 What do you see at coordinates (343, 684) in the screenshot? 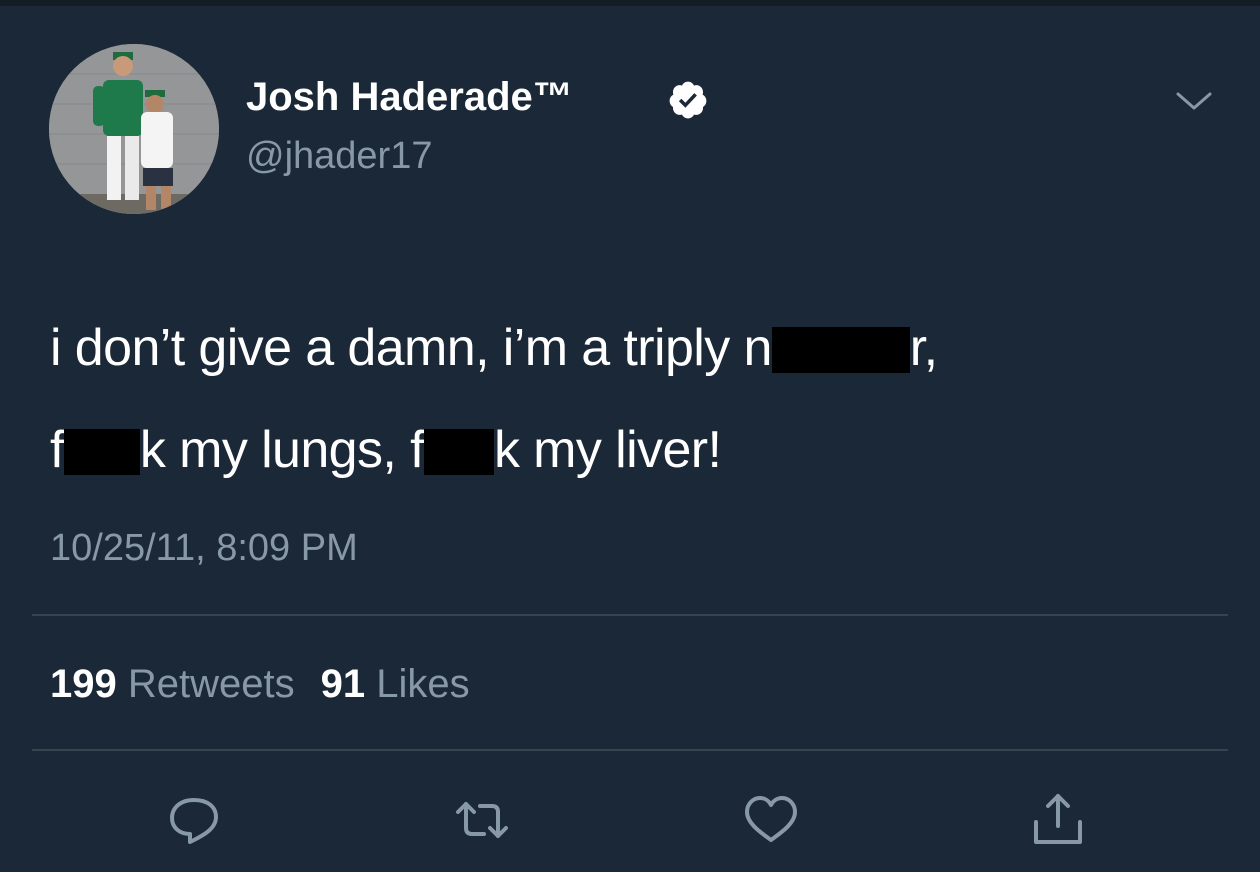
I see `likes-count: 91` at bounding box center [343, 684].